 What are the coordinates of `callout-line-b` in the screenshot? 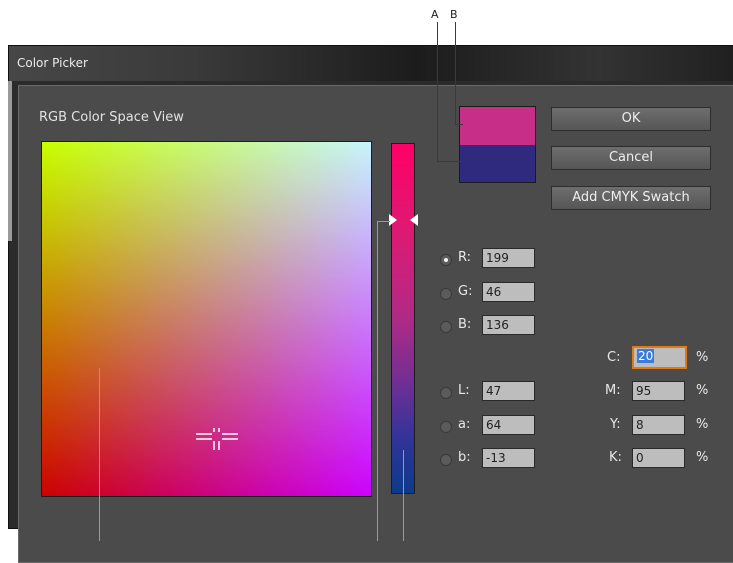 It's located at (455, 73).